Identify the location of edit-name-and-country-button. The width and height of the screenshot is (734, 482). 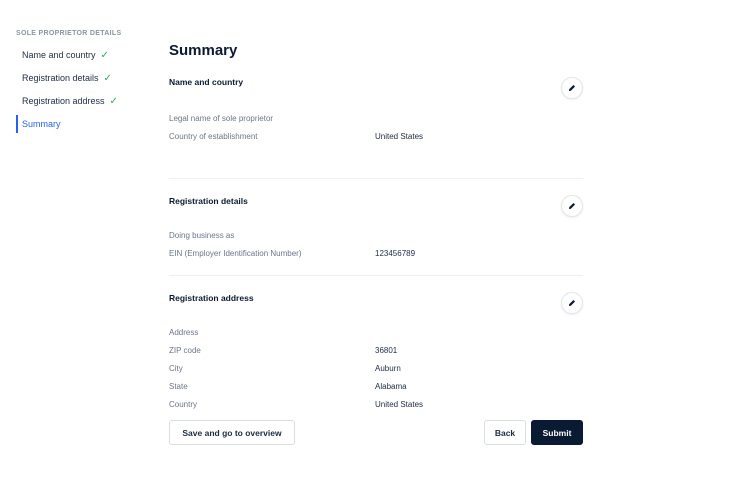
(572, 88).